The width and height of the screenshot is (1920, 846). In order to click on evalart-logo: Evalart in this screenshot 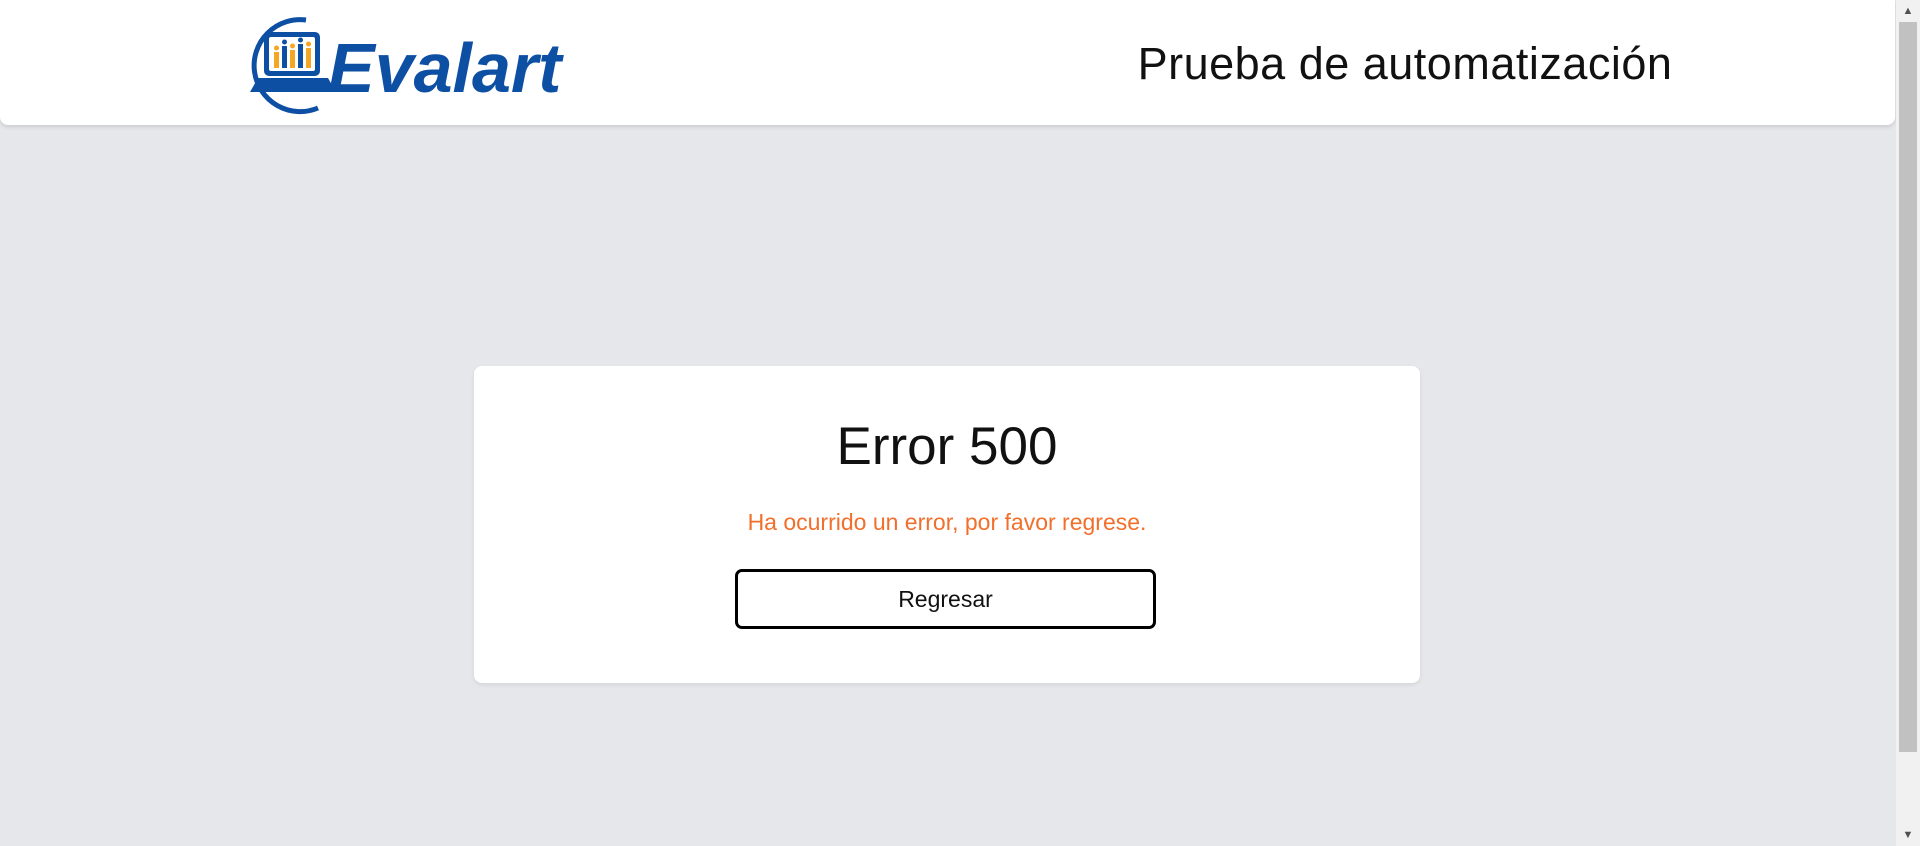, I will do `click(417, 64)`.